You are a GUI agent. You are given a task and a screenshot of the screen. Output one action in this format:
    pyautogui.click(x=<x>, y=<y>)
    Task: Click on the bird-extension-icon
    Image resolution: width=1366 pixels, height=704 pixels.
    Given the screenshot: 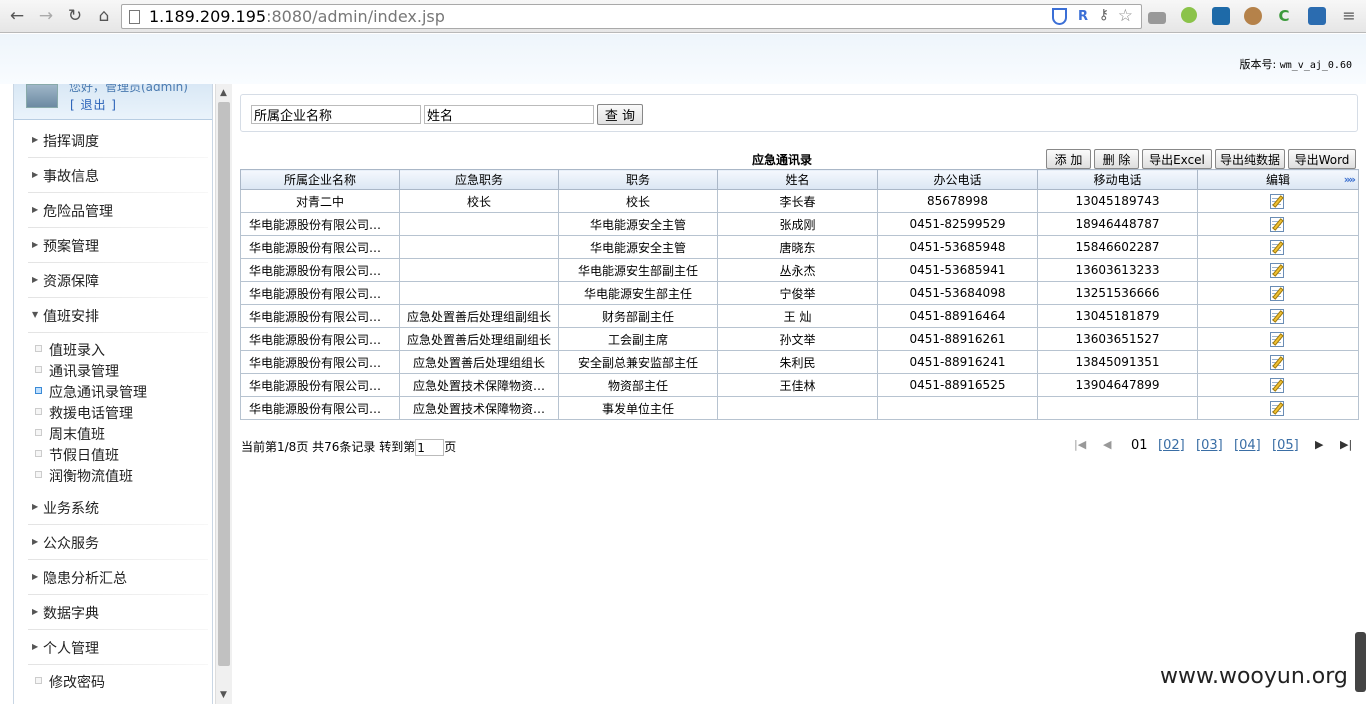 What is the action you would take?
    pyautogui.click(x=1221, y=16)
    